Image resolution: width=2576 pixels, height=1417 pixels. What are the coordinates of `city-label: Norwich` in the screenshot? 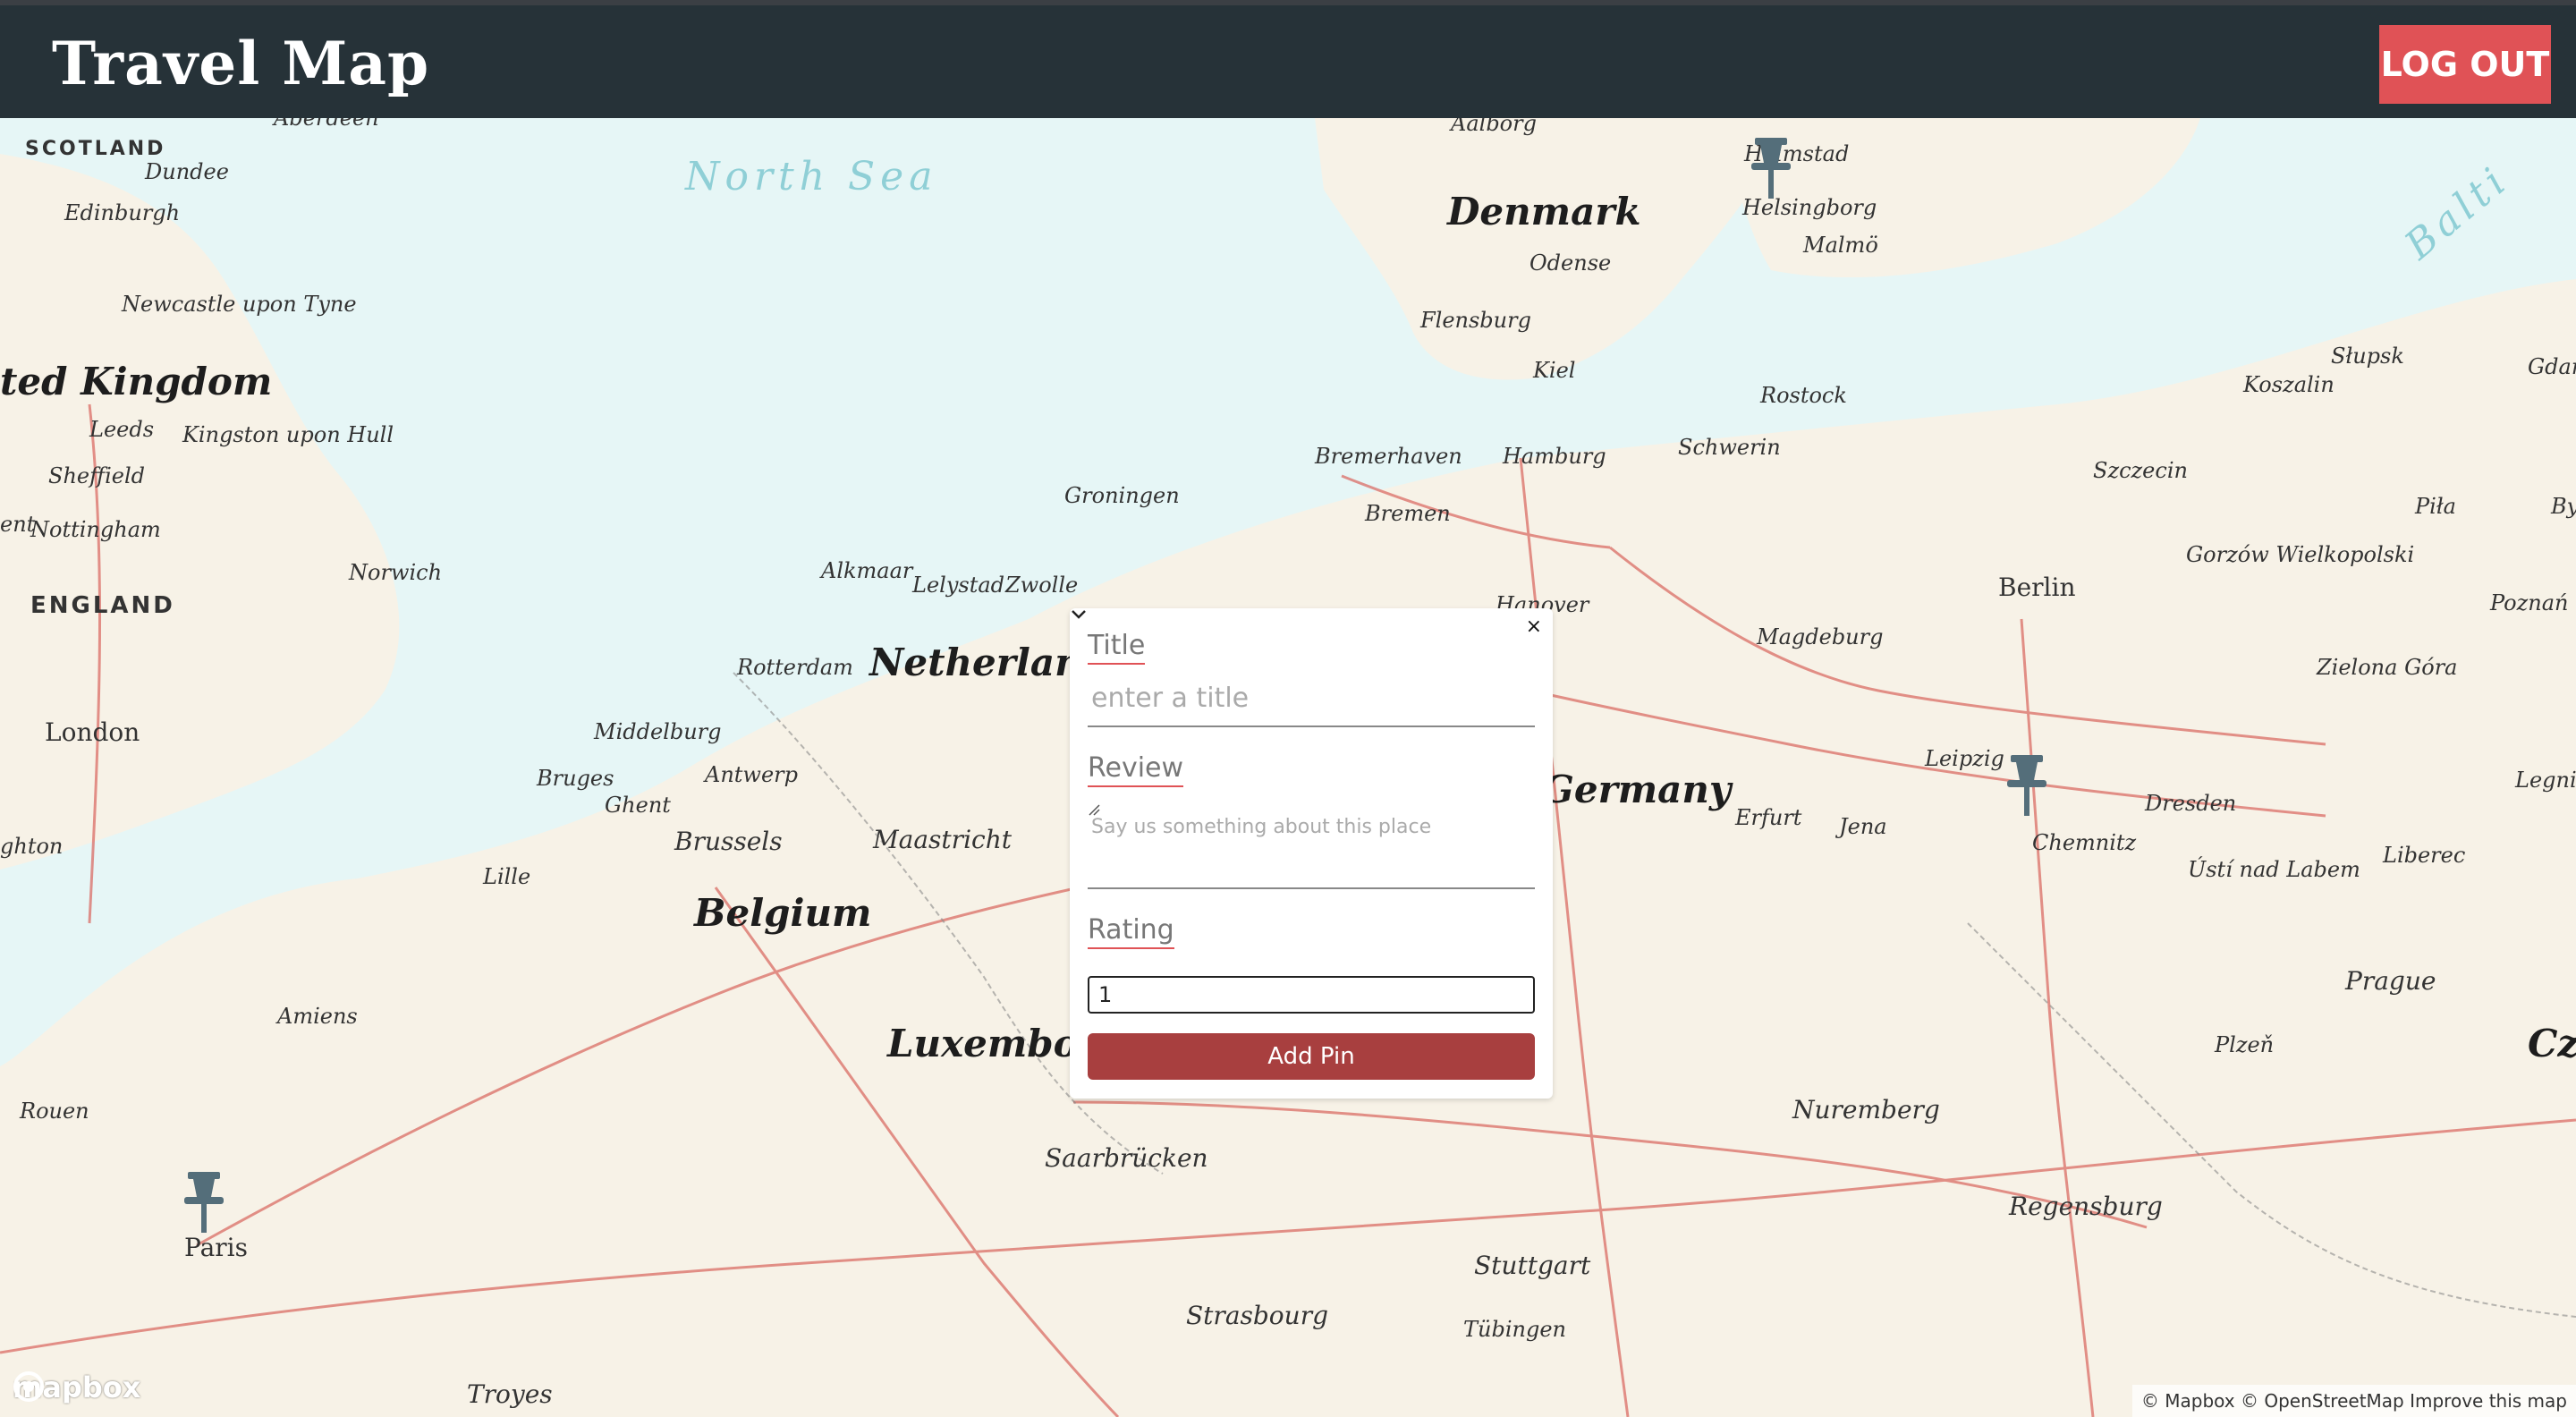 It's located at (396, 573).